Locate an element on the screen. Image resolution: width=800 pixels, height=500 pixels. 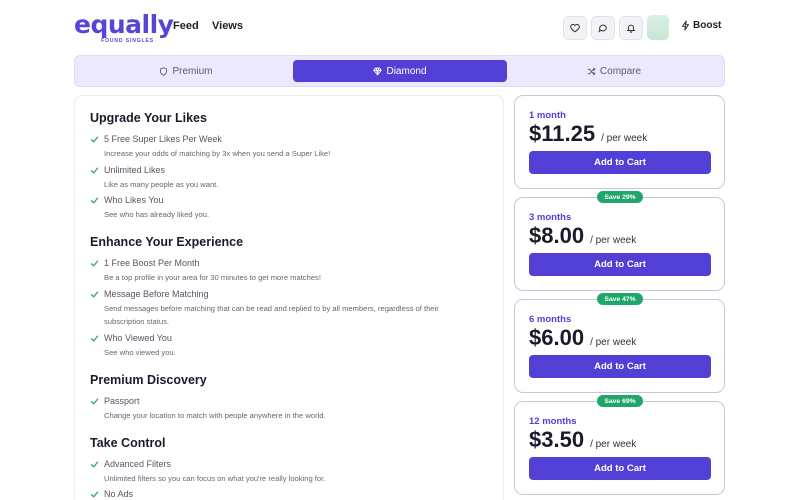
tab-diamond-label: Diamond is located at coordinates (406, 71).